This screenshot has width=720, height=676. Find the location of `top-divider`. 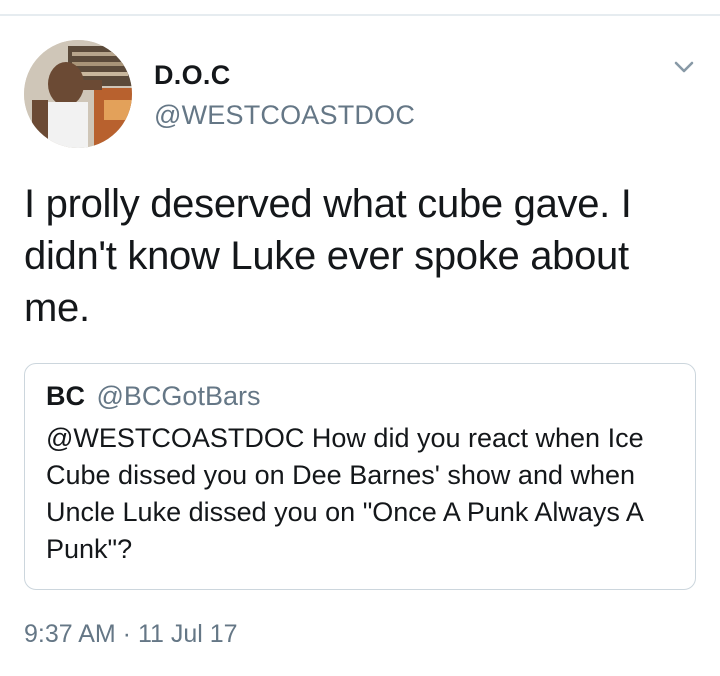

top-divider is located at coordinates (360, 8).